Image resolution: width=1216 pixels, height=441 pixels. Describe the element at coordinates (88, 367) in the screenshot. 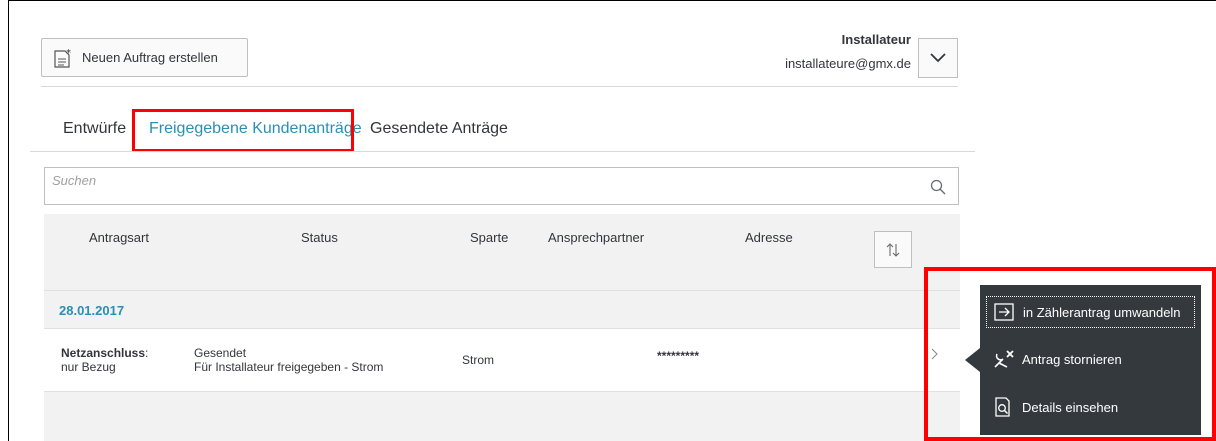

I see `cell-antragsart-sub: nur Bezug` at that location.